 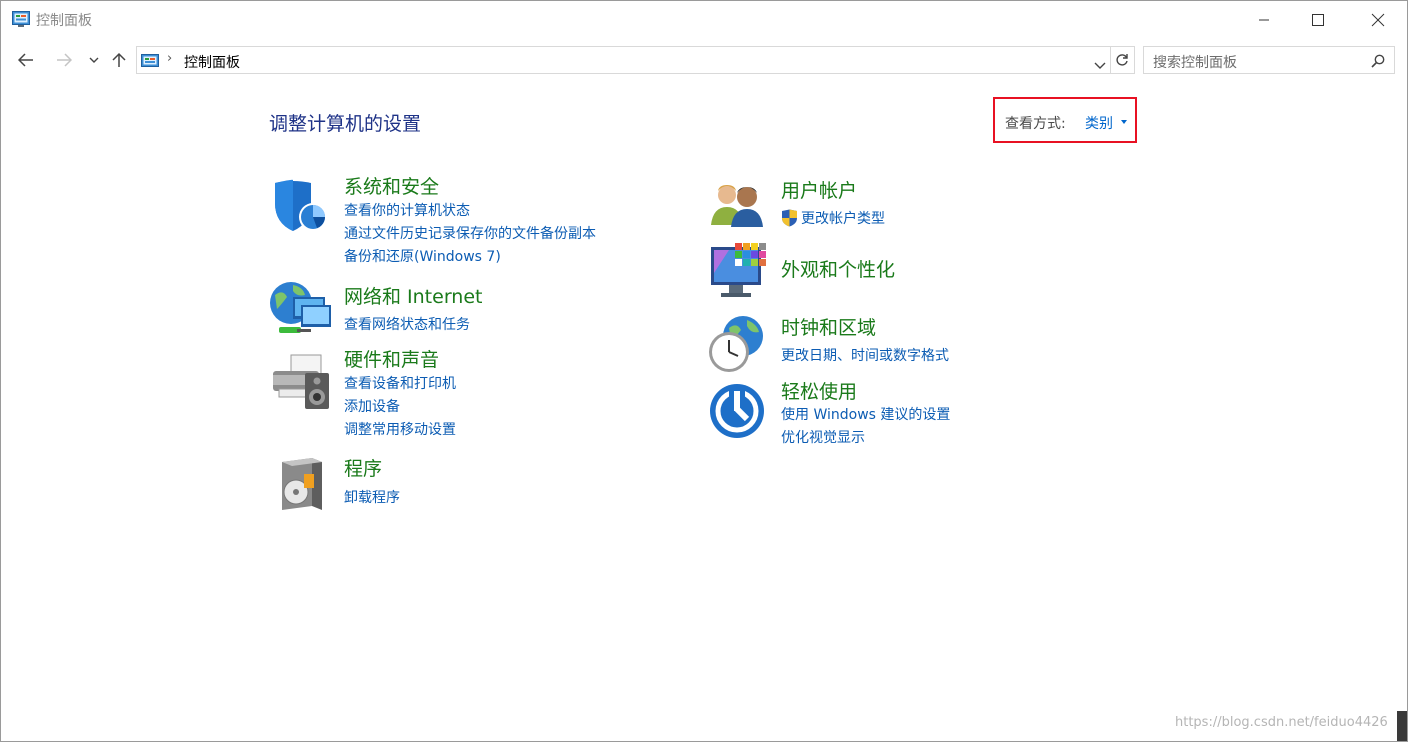 I want to click on close-icon, so click(x=1378, y=20).